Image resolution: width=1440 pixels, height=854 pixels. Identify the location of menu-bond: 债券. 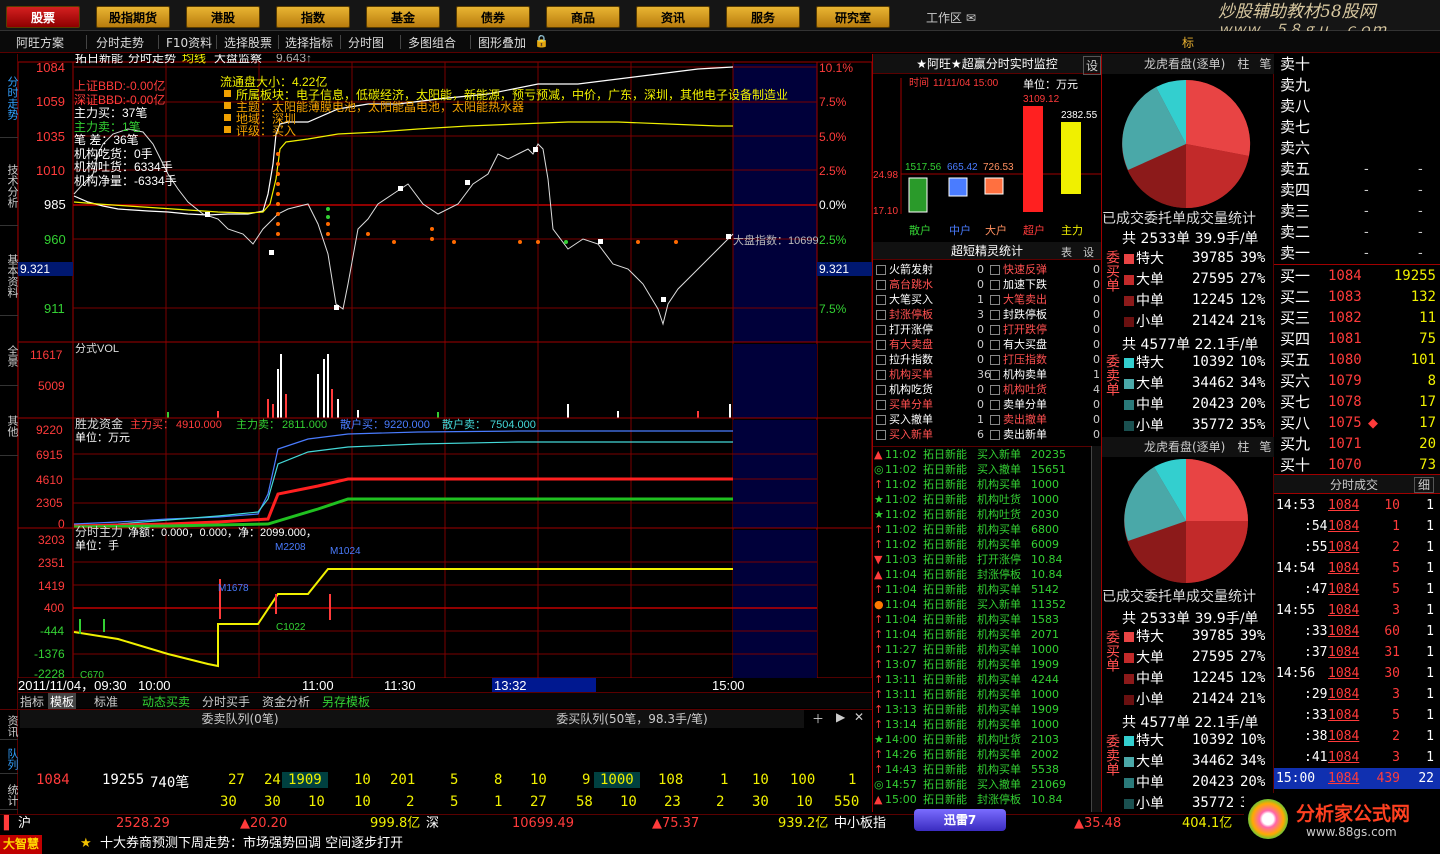
(493, 17).